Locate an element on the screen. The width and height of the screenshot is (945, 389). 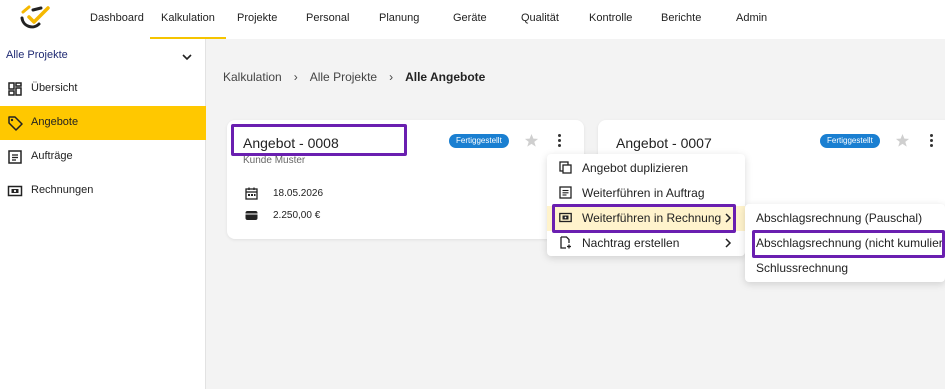
sidebar-item-label: Rechnungen is located at coordinates (62, 190).